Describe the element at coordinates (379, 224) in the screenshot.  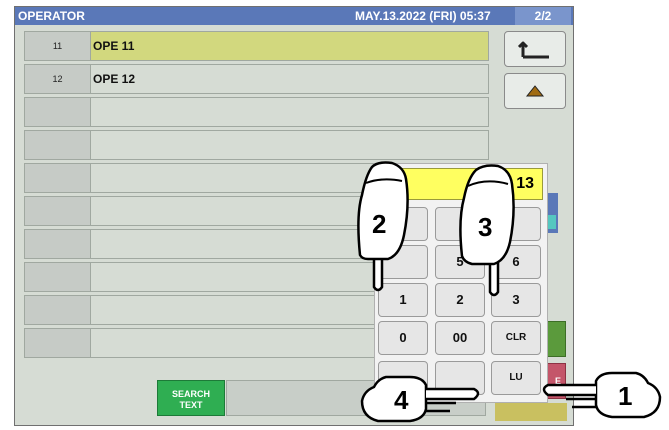
I see `hand-2-label: 2` at that location.